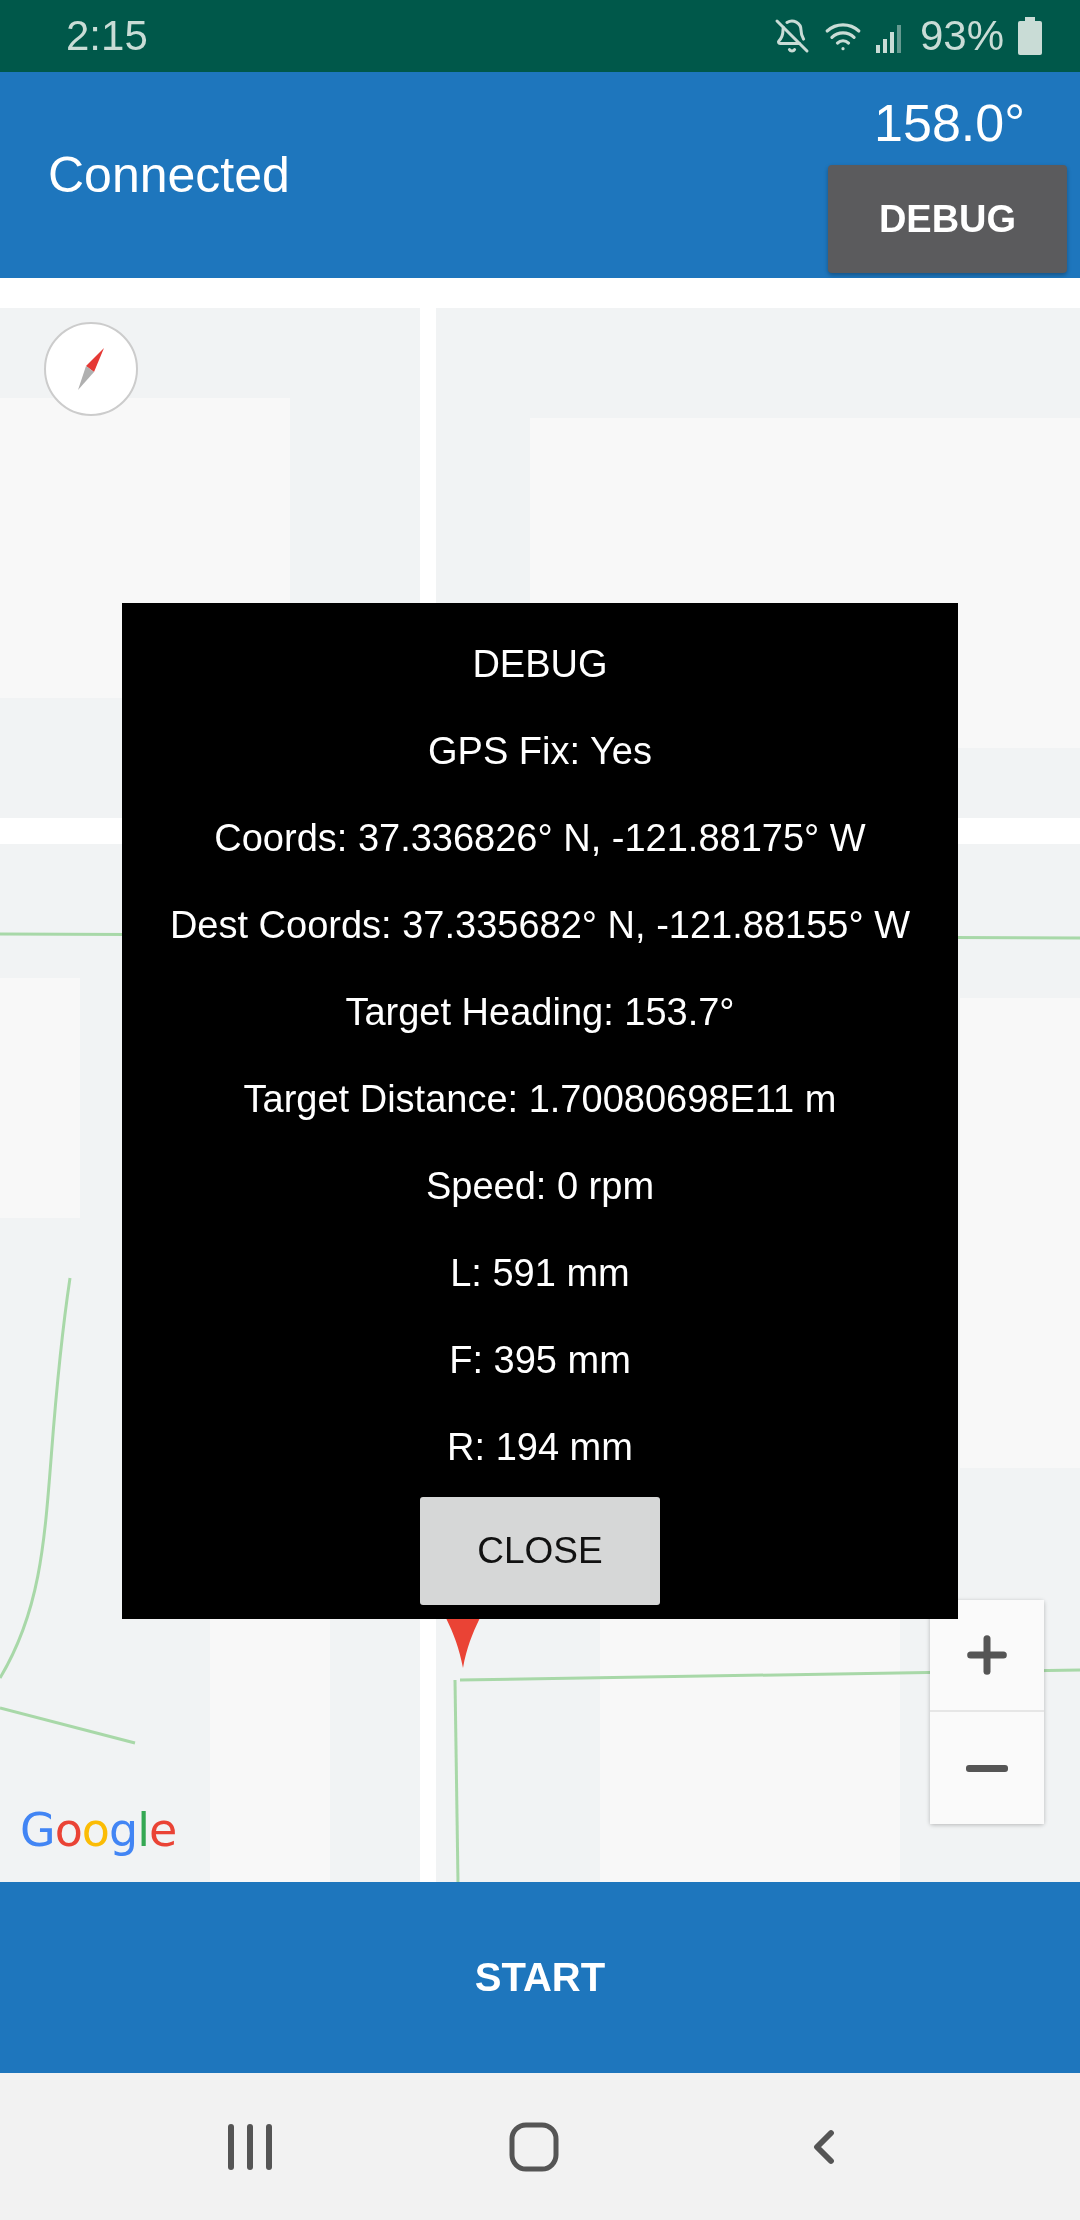  Describe the element at coordinates (791, 36) in the screenshot. I see `mute-icon` at that location.